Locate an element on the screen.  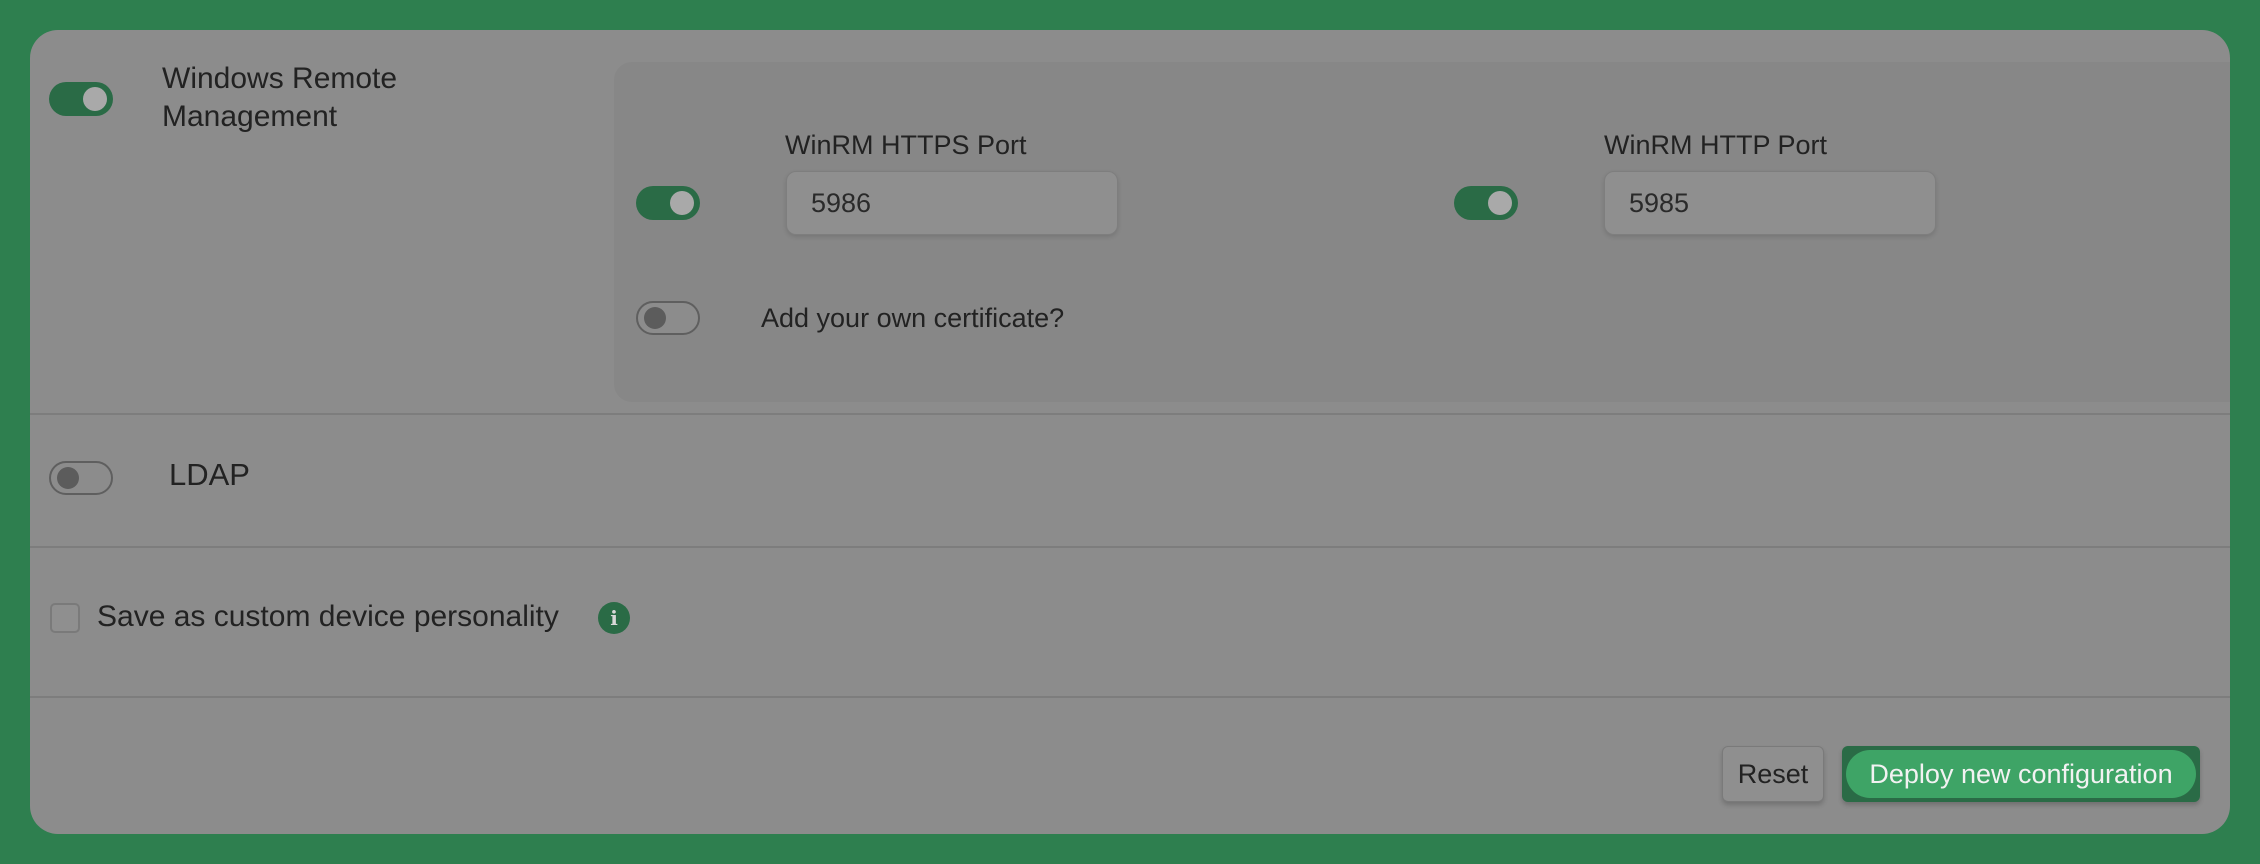
certificate-label: Add your own certificate? is located at coordinates (913, 318).